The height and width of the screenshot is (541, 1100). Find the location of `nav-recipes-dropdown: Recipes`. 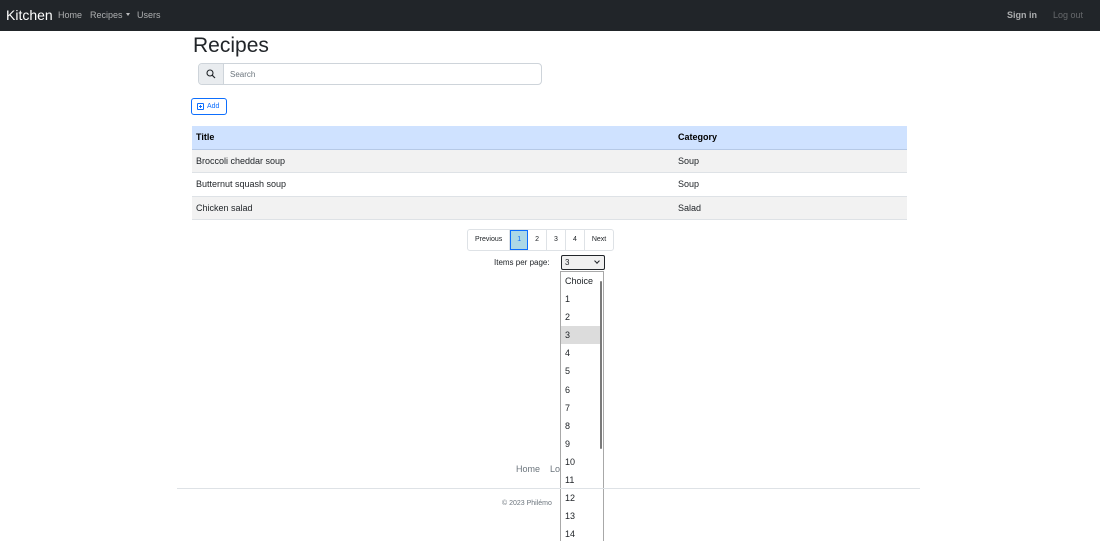

nav-recipes-dropdown: Recipes is located at coordinates (110, 15).